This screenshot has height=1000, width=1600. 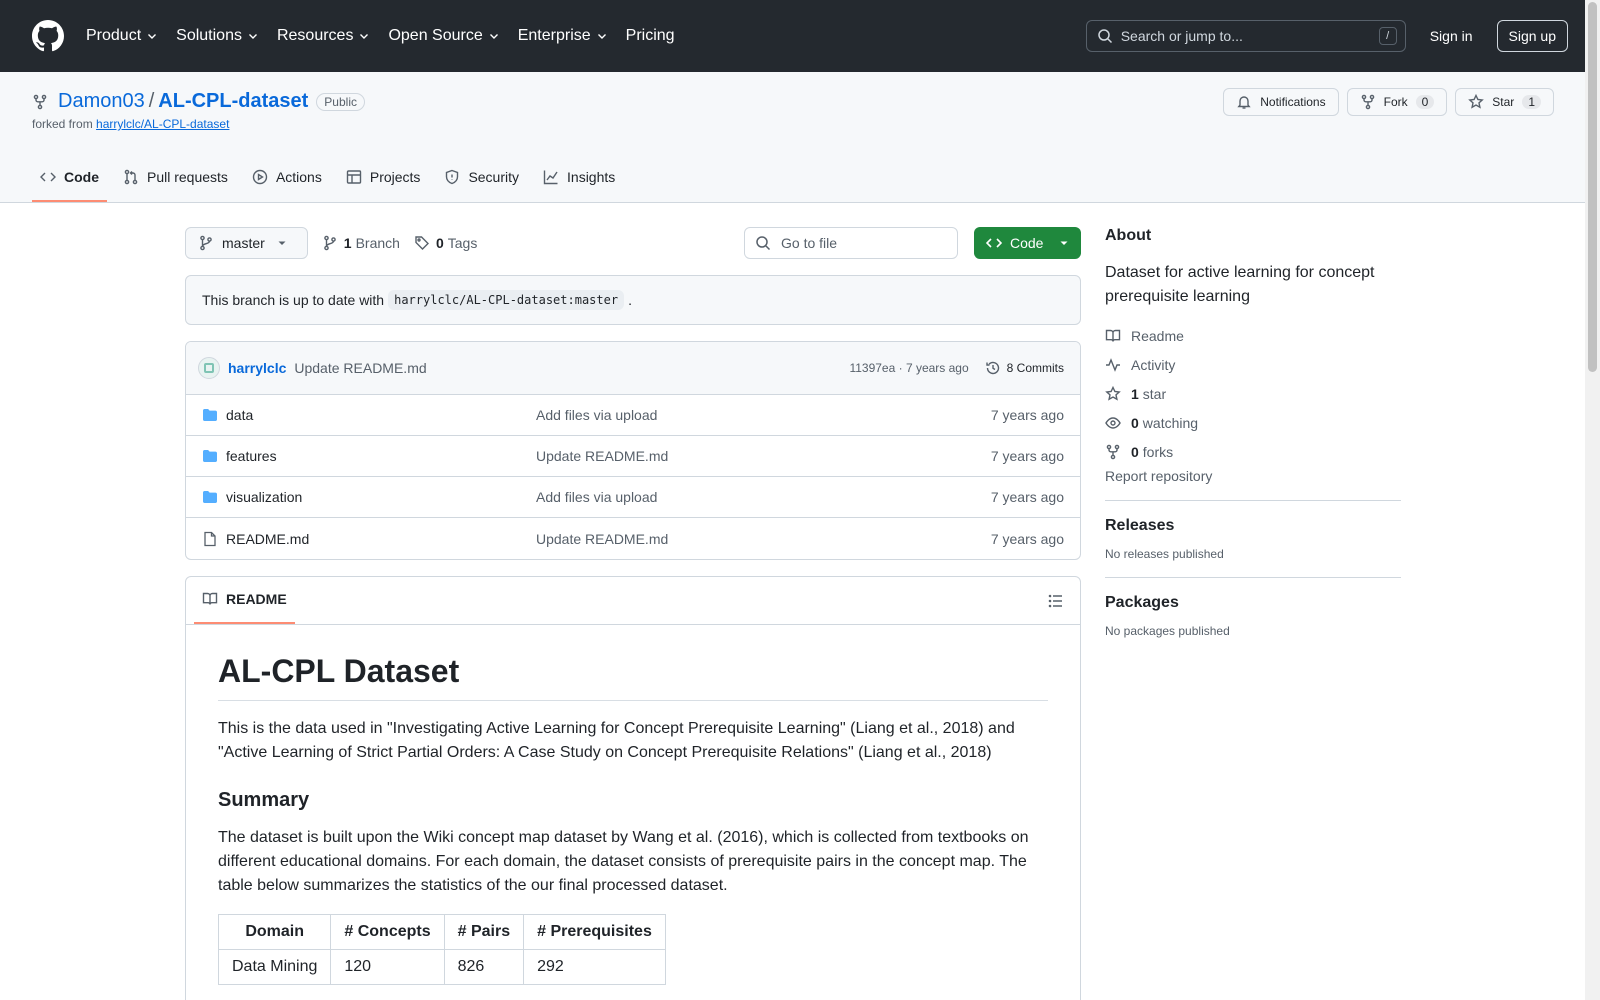 What do you see at coordinates (369, 497) in the screenshot?
I see `file-name: visualization` at bounding box center [369, 497].